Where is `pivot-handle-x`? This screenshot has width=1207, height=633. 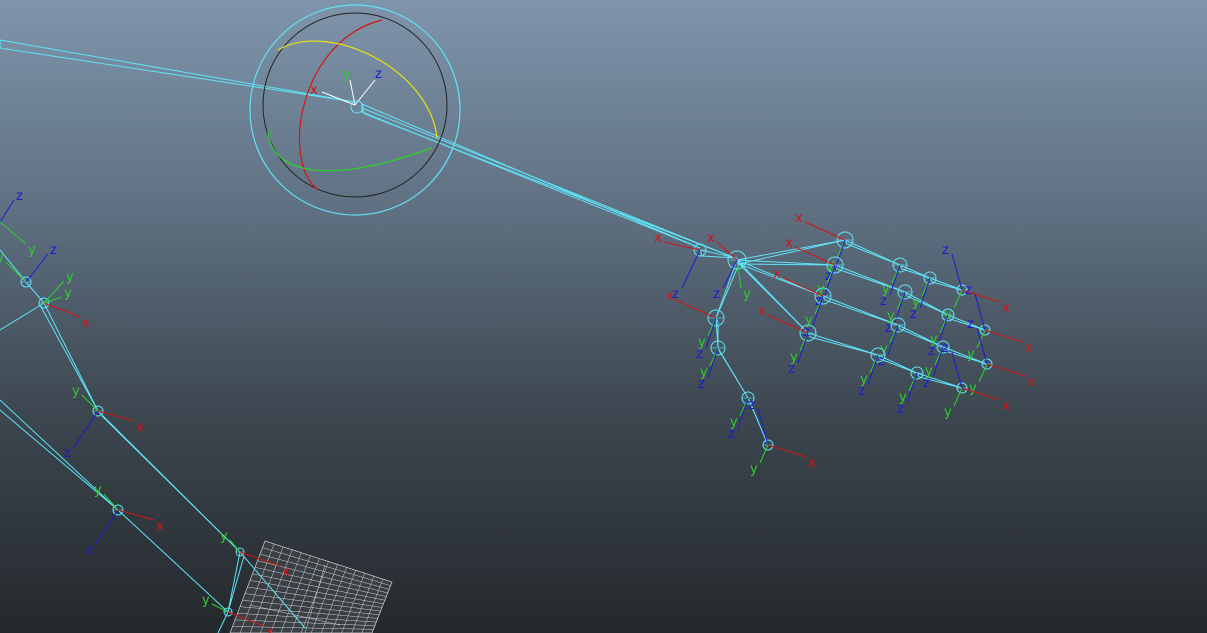 pivot-handle-x is located at coordinates (338, 98).